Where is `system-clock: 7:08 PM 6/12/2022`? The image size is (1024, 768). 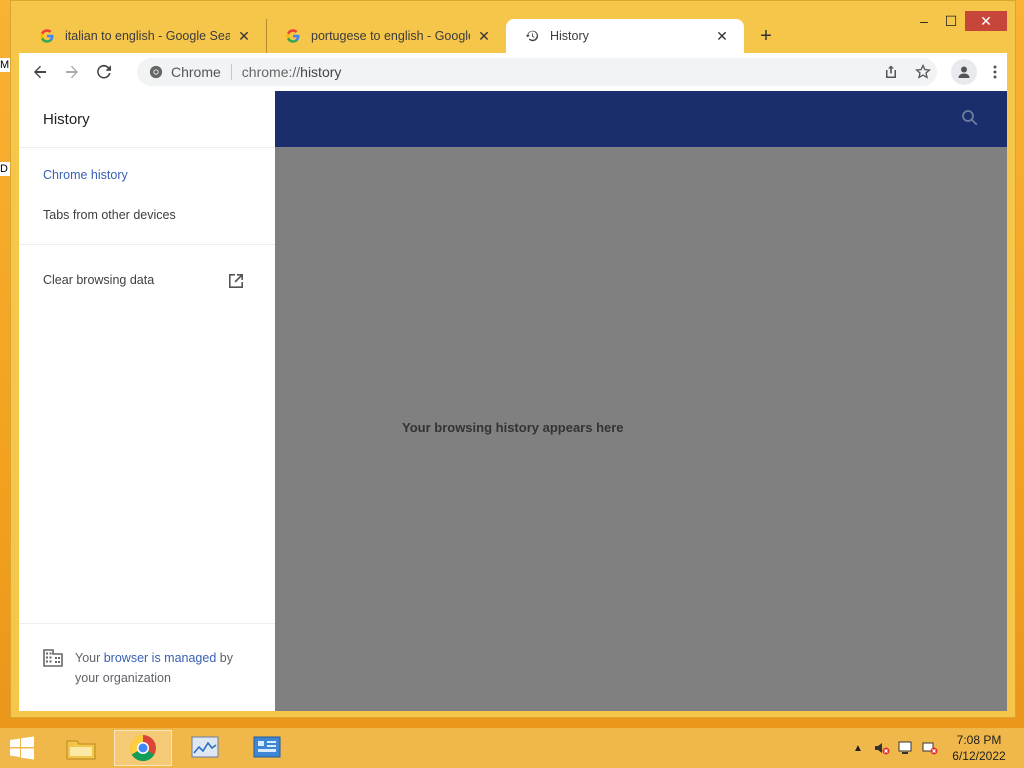
system-clock: 7:08 PM 6/12/2022 is located at coordinates (979, 748).